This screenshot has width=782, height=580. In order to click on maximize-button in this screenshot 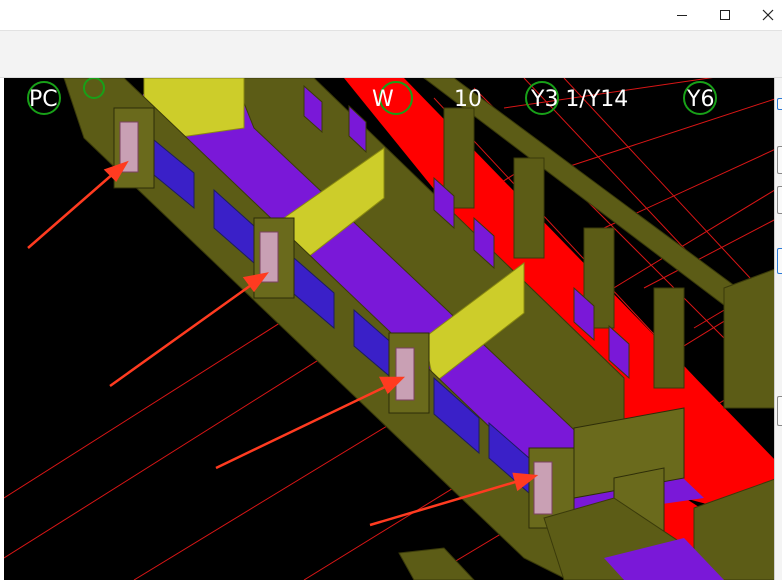, I will do `click(725, 15)`.